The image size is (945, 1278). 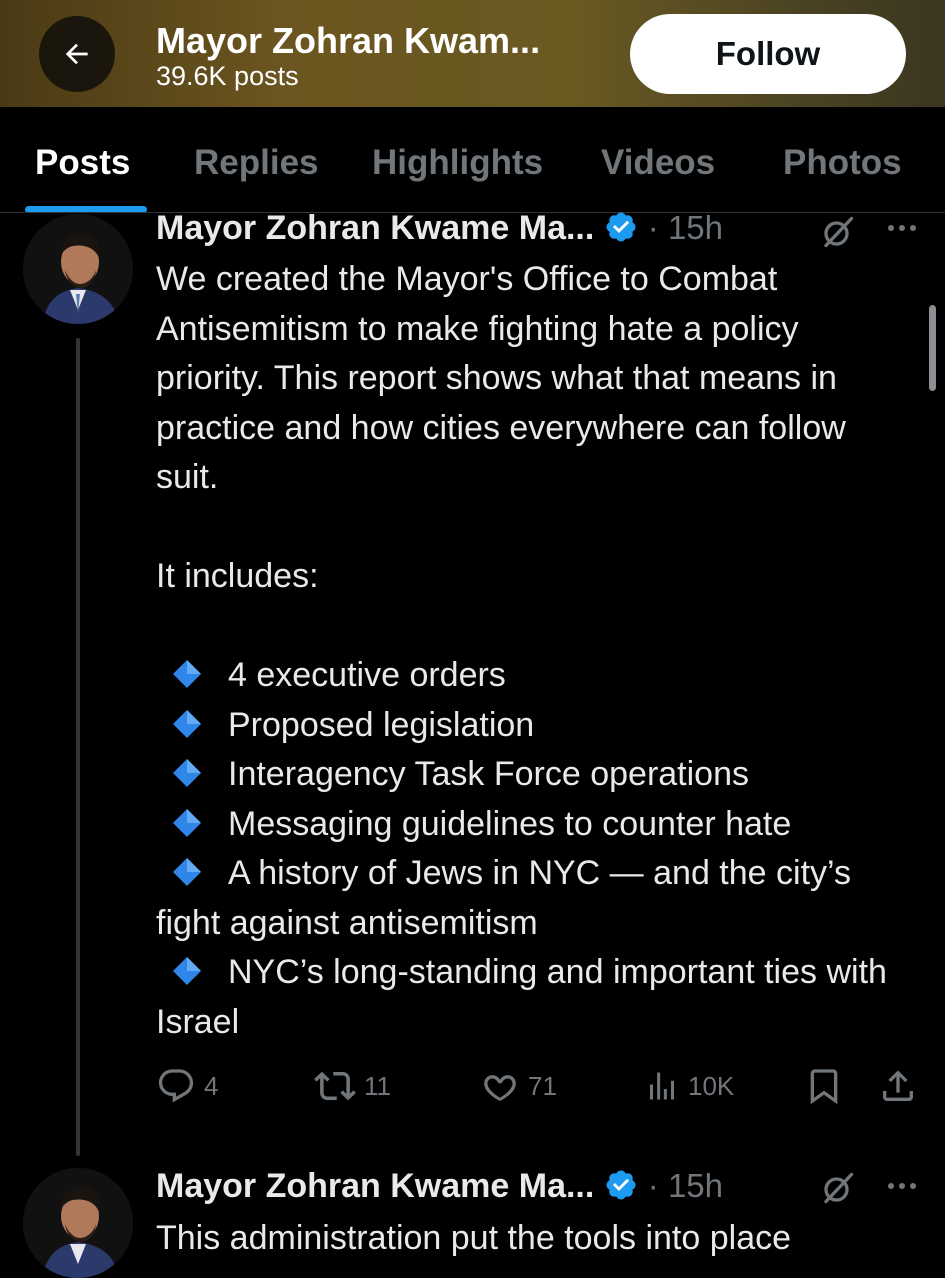 I want to click on views-icon, so click(x=662, y=1086).